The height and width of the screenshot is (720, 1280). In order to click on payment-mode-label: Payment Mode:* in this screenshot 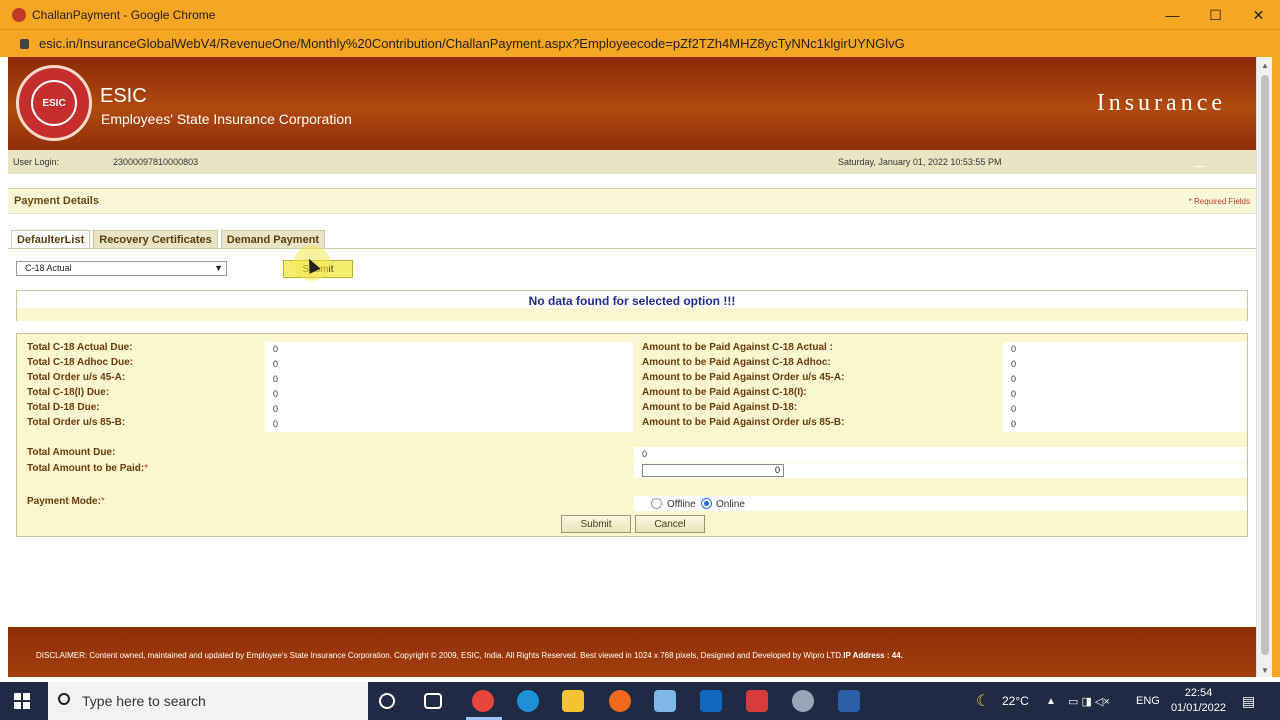, I will do `click(66, 501)`.